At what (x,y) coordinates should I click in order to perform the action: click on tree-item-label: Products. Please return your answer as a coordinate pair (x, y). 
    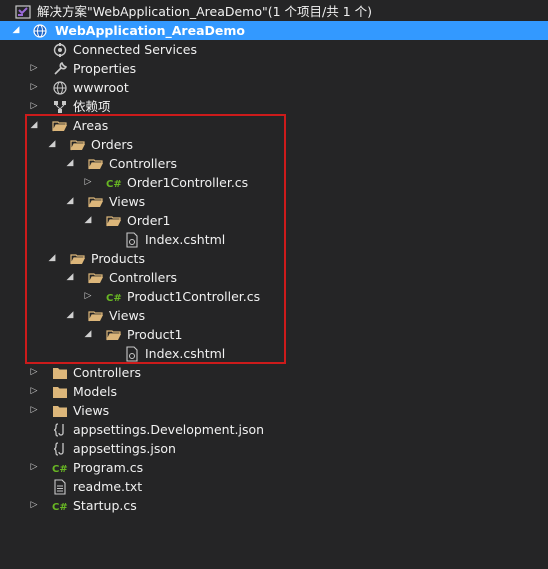
    Looking at the image, I should click on (118, 258).